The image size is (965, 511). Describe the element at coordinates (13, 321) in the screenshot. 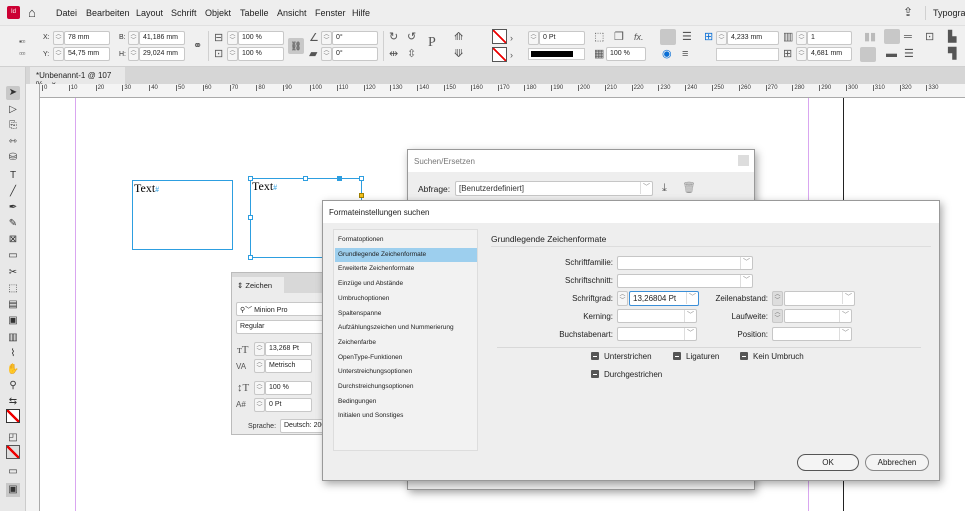

I see `gradient-feather-icon: ▣` at that location.